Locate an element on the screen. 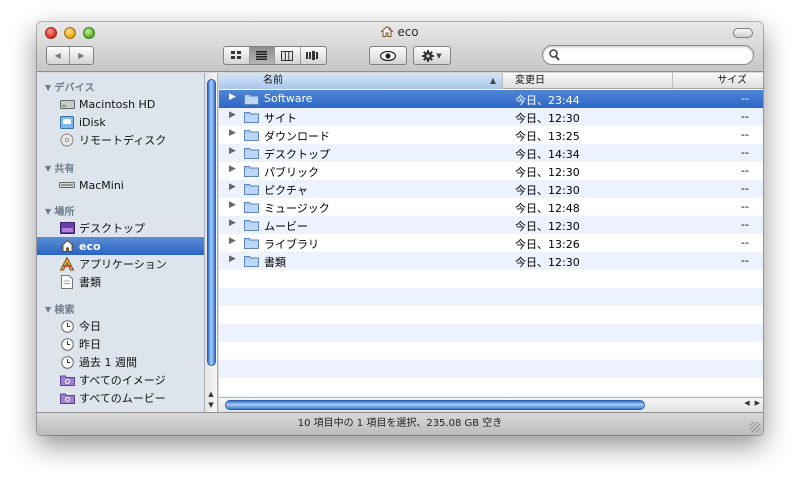  list-header: 名前 ▲ 変更日 サイズ is located at coordinates (491, 81).